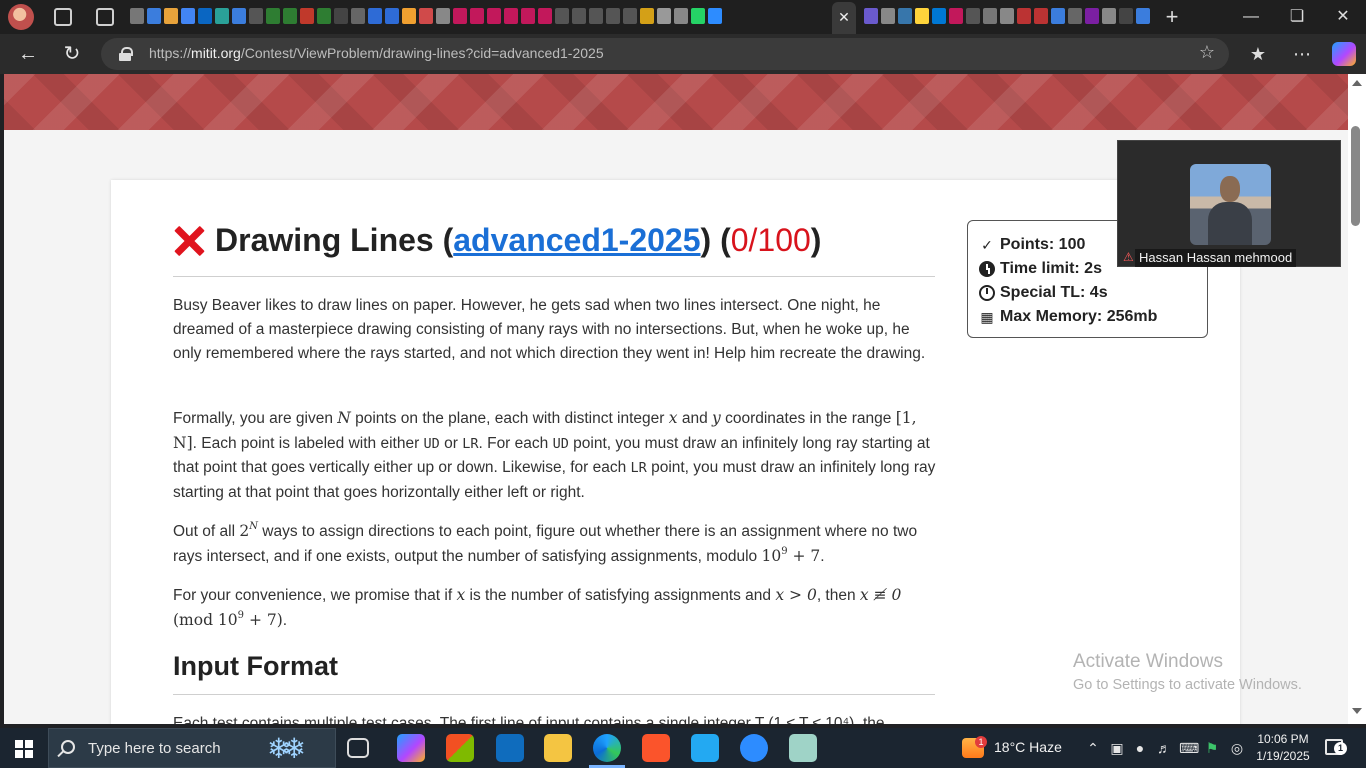  Describe the element at coordinates (1258, 54) in the screenshot. I see `favorites-icon: ★` at that location.